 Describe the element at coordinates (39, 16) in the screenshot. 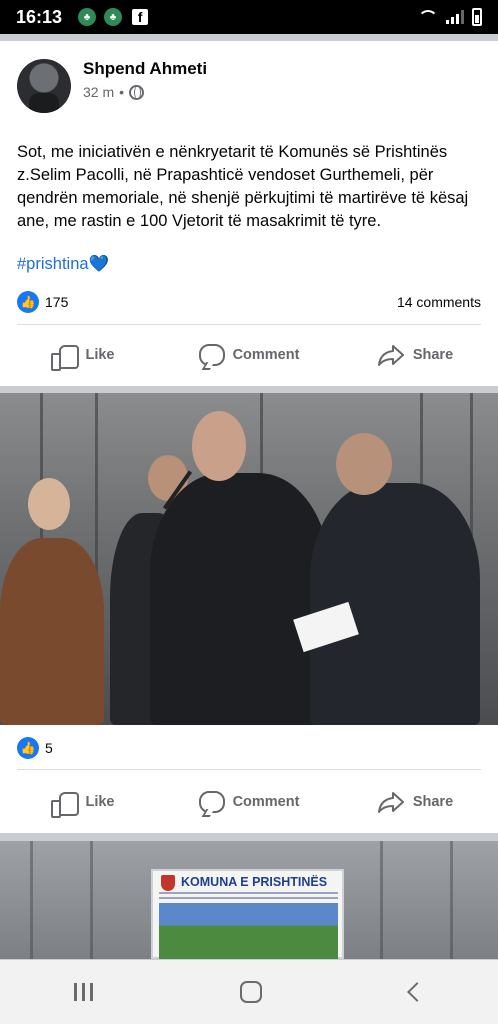

I see `status-time: 16:13` at that location.